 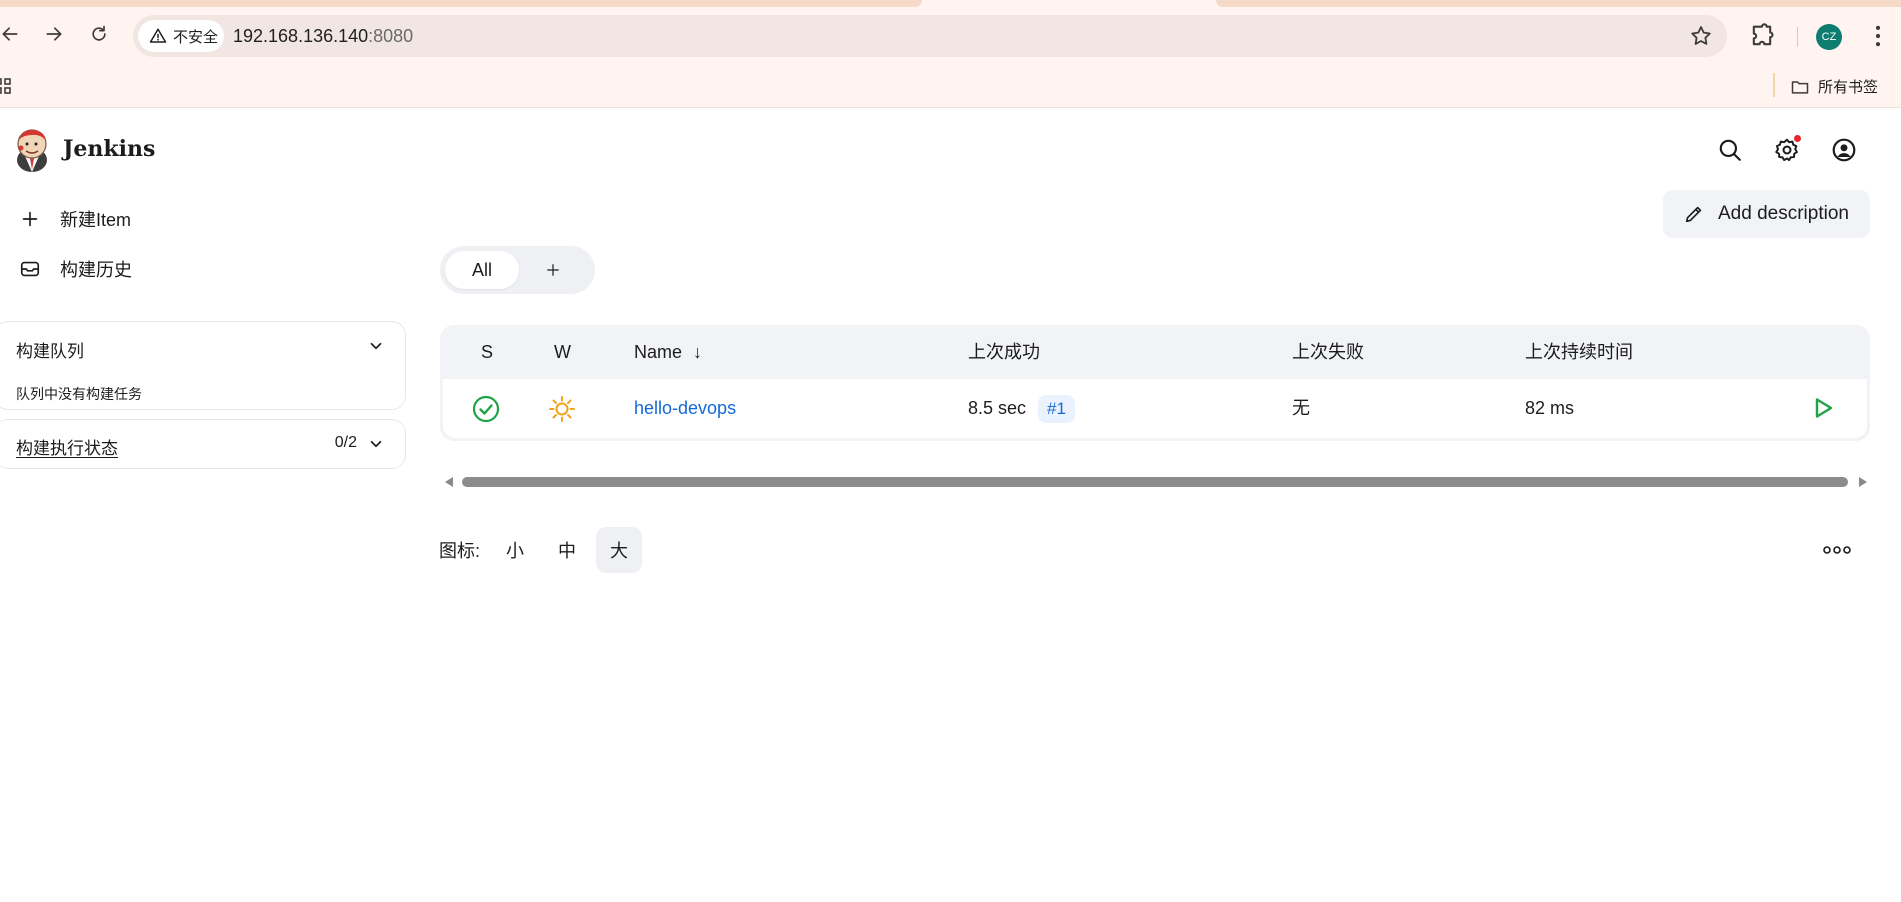 I want to click on browser-toolbar: 不安全 192.168.136.140:8080 CZ, so click(x=950, y=36).